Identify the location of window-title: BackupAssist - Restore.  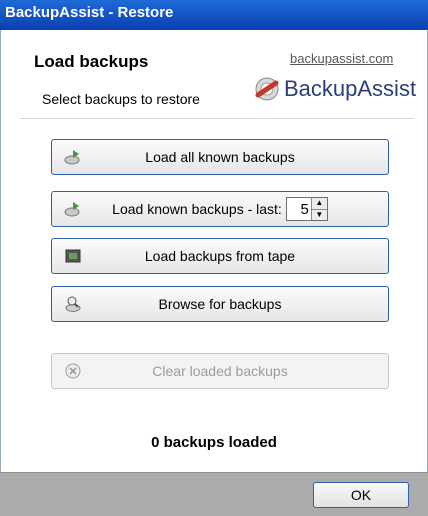
(89, 12).